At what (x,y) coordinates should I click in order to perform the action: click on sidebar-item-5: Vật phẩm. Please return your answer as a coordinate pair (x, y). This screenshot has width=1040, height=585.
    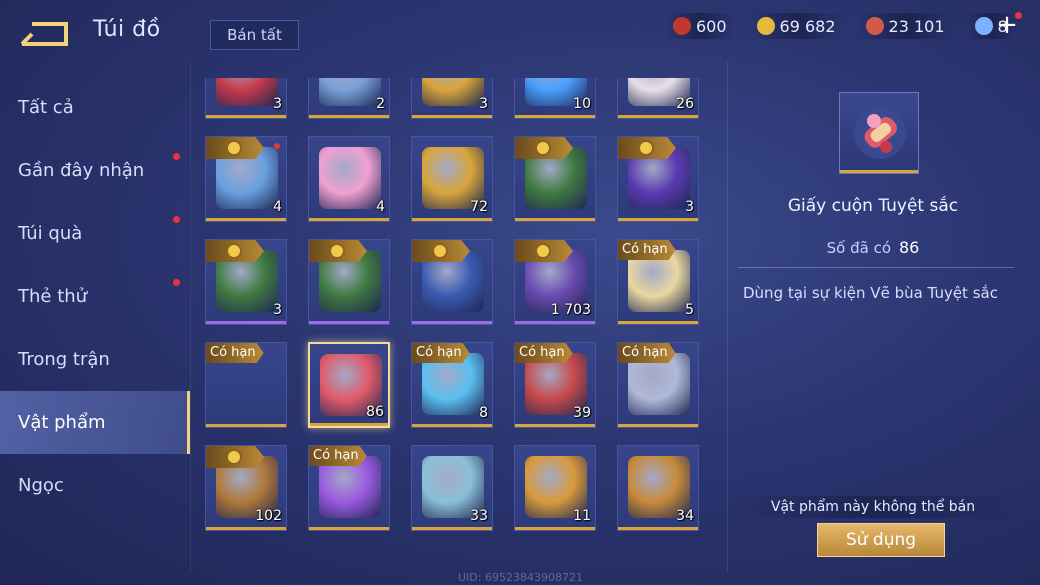
    Looking at the image, I should click on (95, 422).